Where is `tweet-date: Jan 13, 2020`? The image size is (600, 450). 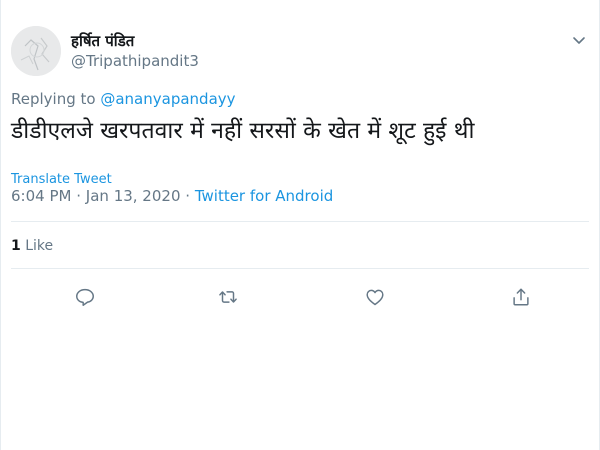 tweet-date: Jan 13, 2020 is located at coordinates (133, 196).